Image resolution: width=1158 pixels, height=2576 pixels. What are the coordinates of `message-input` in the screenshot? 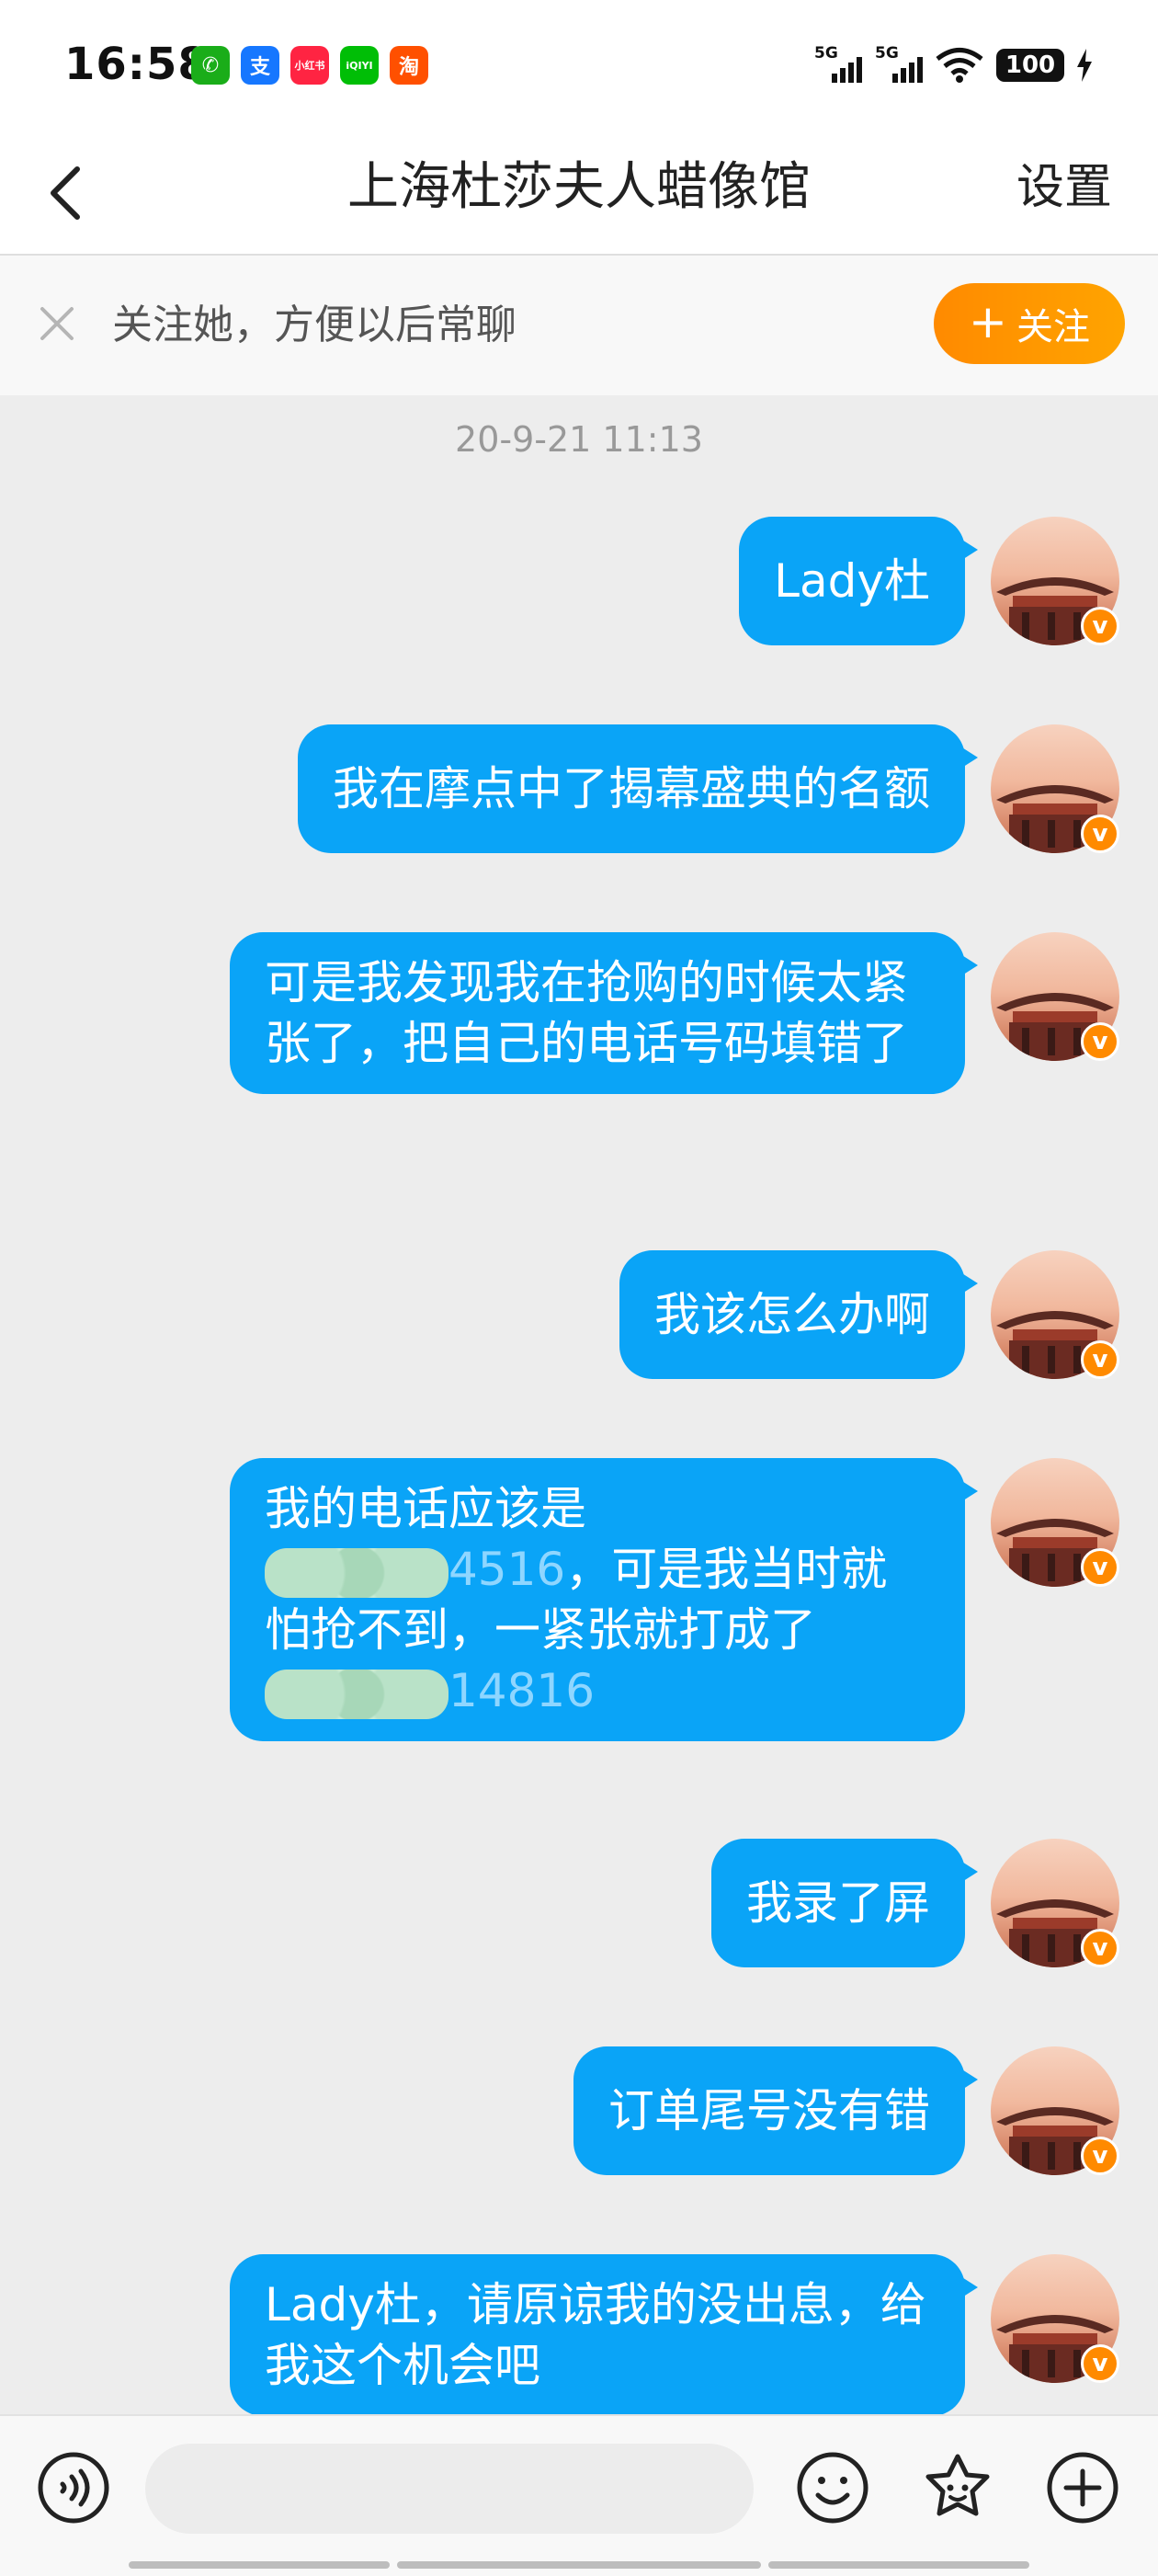 It's located at (449, 2489).